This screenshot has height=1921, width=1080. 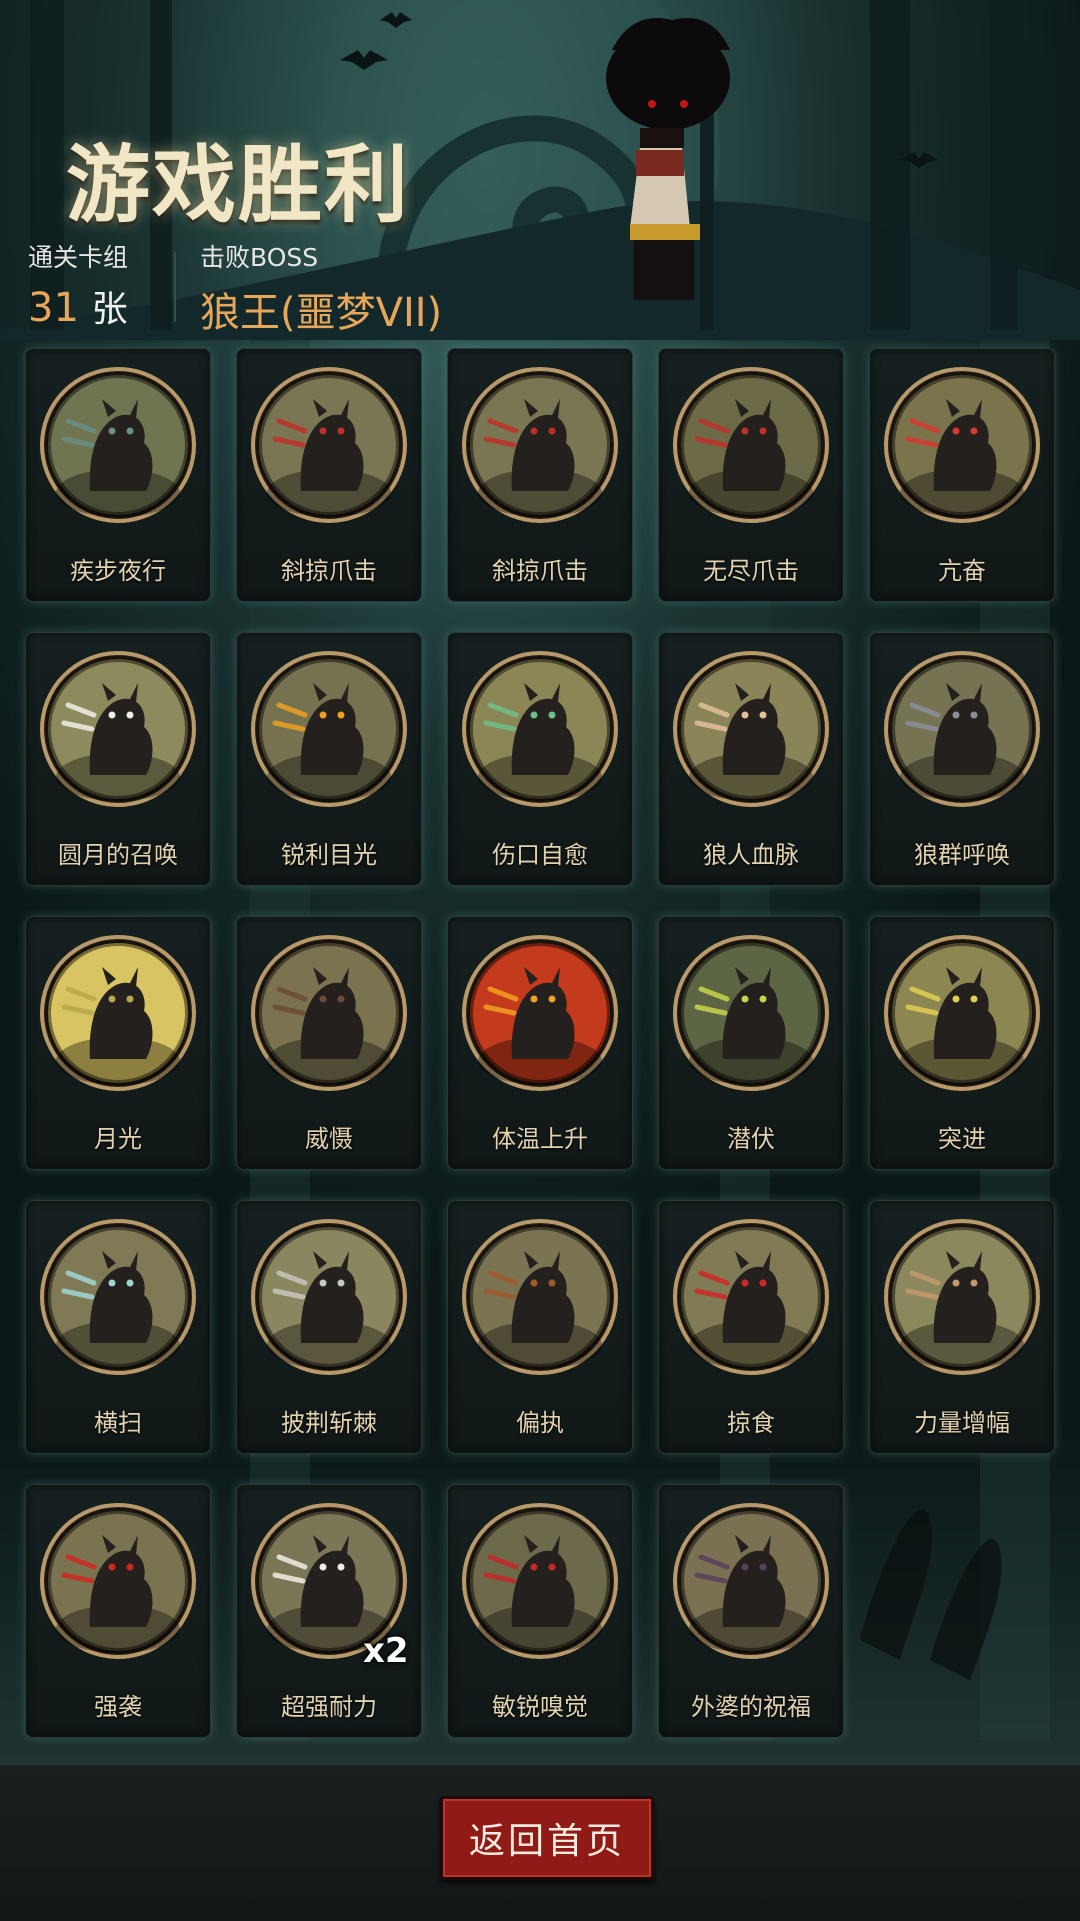 I want to click on running-werewolf-icon, so click(x=118, y=445).